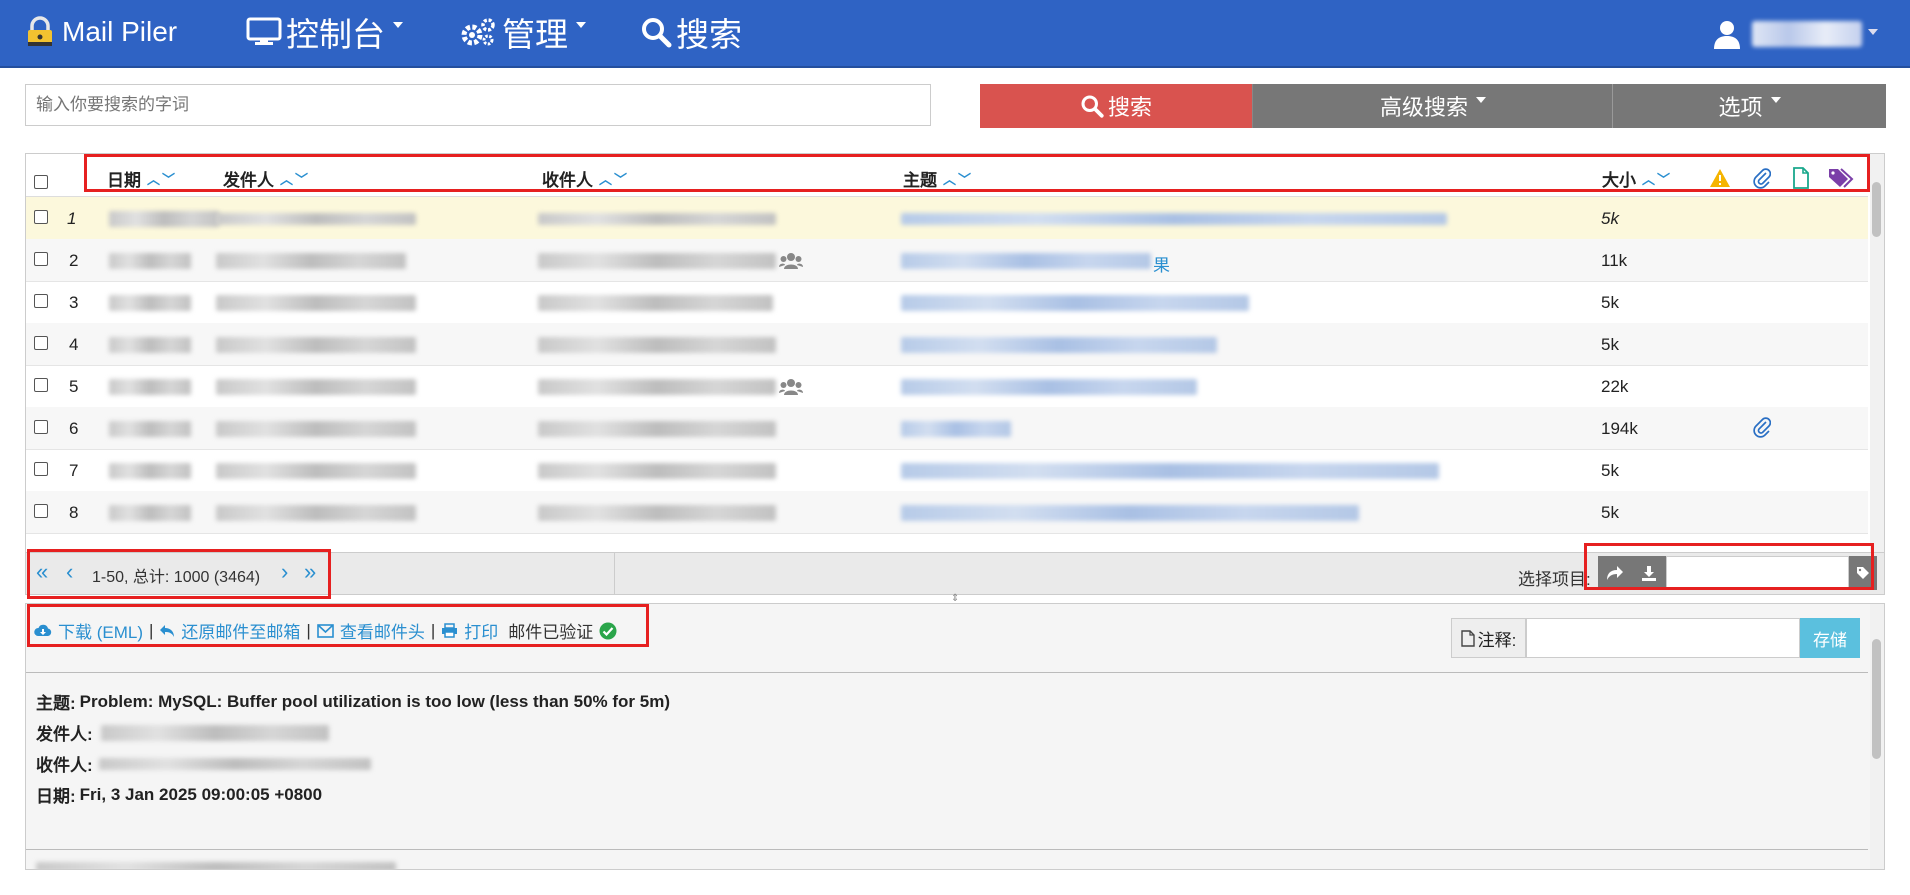  Describe the element at coordinates (338, 625) in the screenshot. I see `annotation-box-actions` at that location.